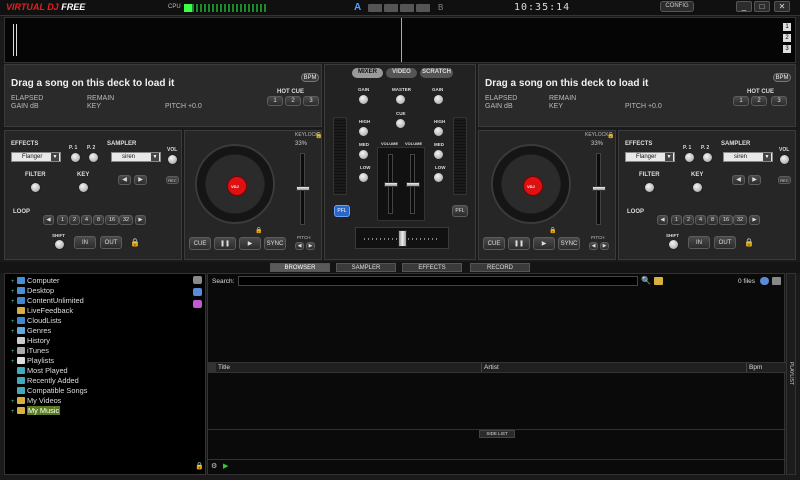  I want to click on side-list-button: SIDE LIST, so click(497, 434).